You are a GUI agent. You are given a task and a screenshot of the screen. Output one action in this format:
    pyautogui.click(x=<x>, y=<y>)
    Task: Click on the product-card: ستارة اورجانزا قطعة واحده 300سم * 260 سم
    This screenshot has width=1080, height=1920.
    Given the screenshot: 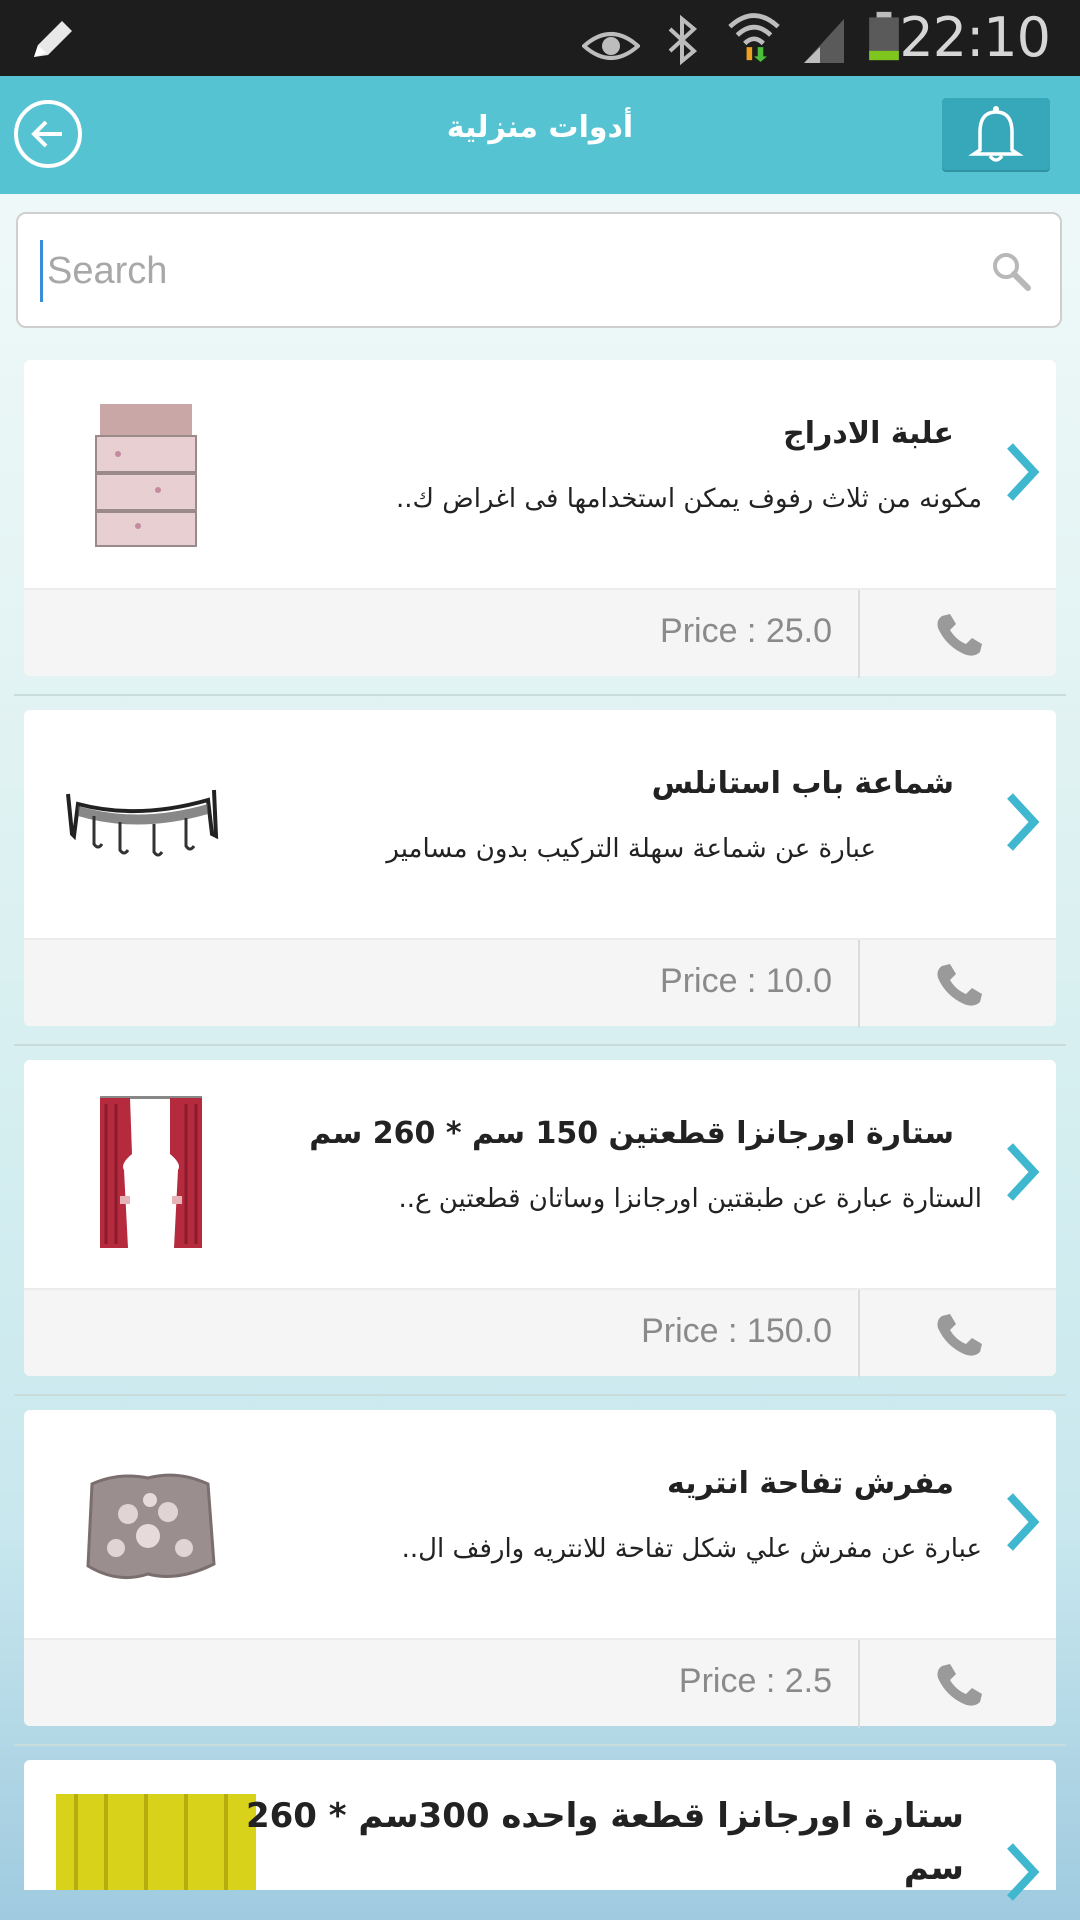 What is the action you would take?
    pyautogui.click(x=540, y=1830)
    